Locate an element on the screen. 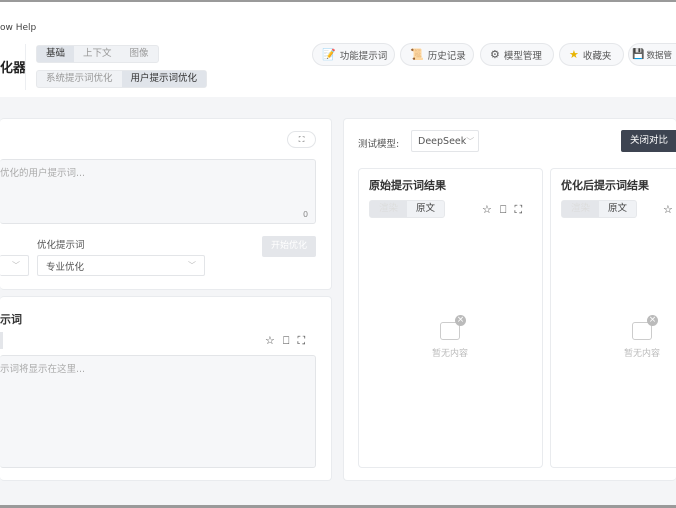 The height and width of the screenshot is (508, 676). expand-icon: ⛶ is located at coordinates (301, 139).